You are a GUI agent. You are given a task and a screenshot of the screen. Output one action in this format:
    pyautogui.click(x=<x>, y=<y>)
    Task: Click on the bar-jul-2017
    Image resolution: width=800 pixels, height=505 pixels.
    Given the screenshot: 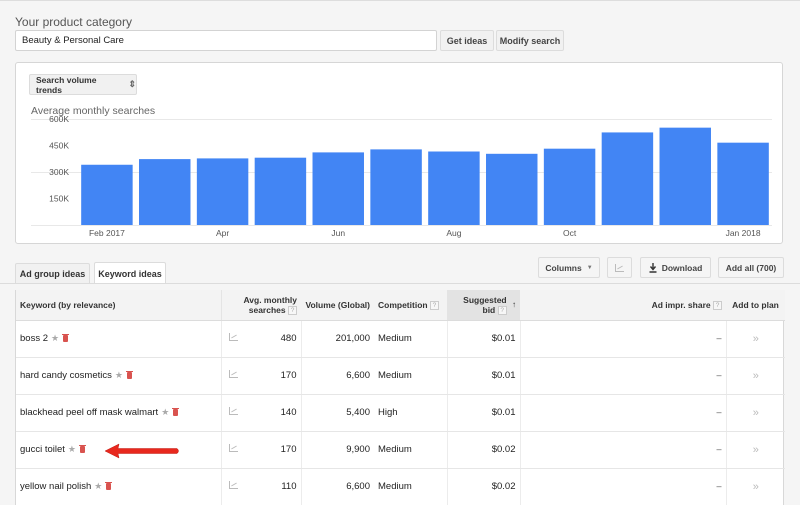 What is the action you would take?
    pyautogui.click(x=396, y=187)
    